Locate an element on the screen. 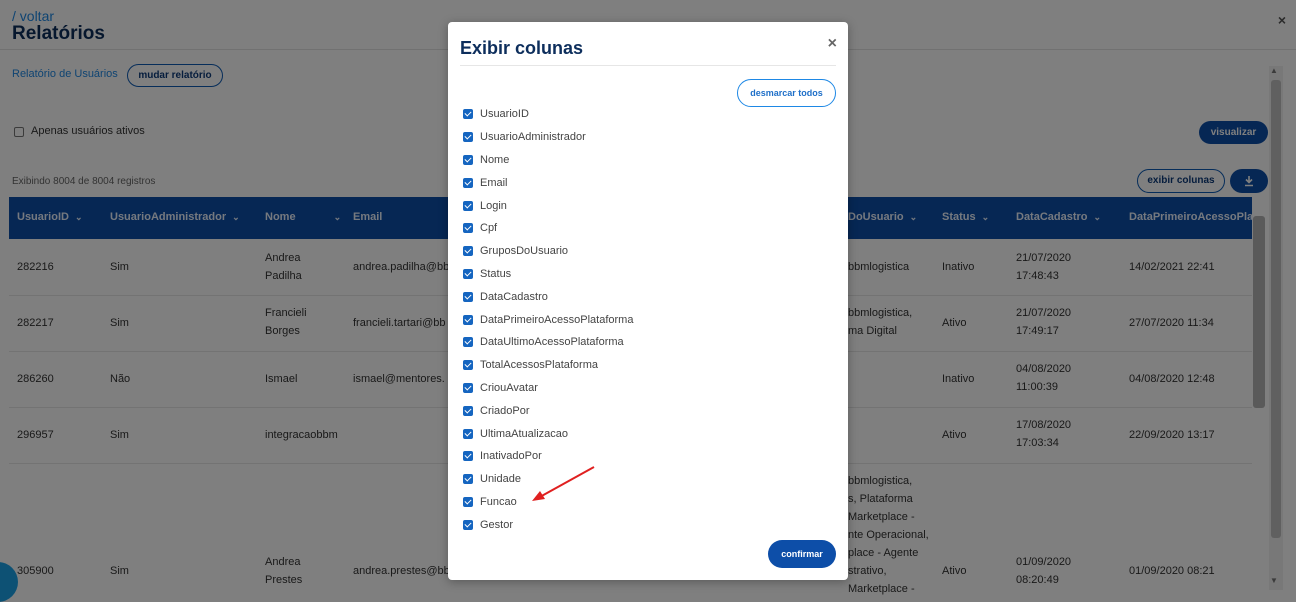  column-label: UsuarioAdministrador is located at coordinates (533, 137).